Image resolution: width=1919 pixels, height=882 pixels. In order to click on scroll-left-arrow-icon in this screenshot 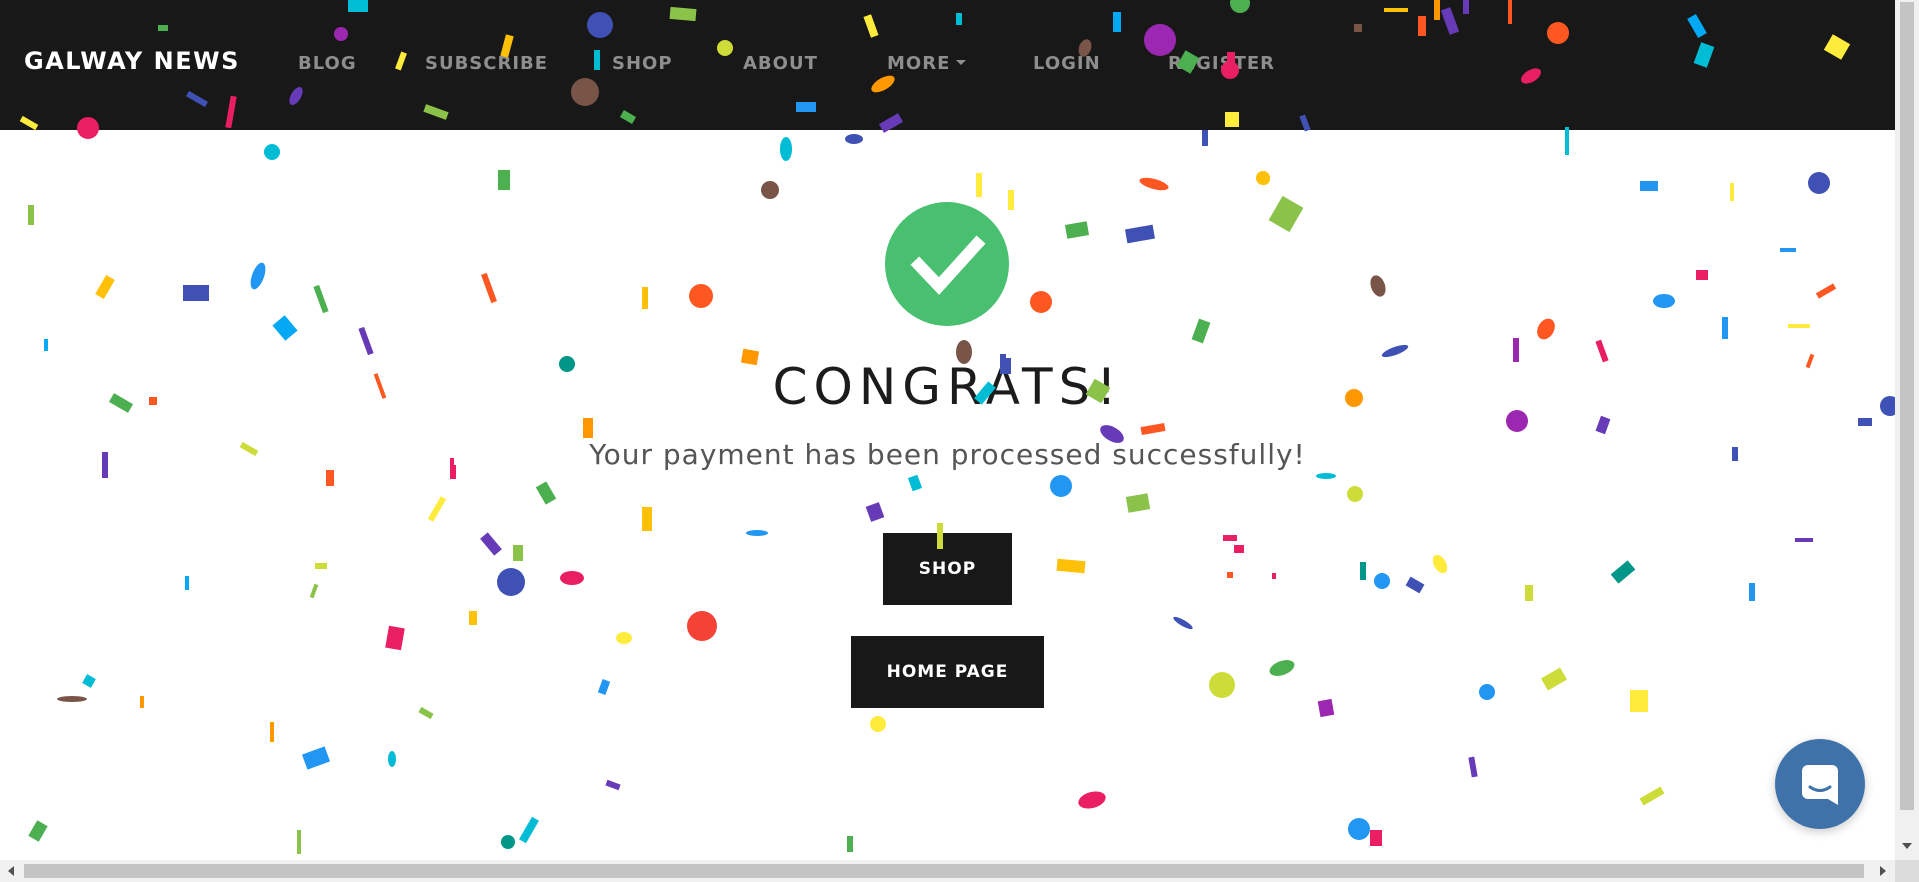, I will do `click(11, 871)`.